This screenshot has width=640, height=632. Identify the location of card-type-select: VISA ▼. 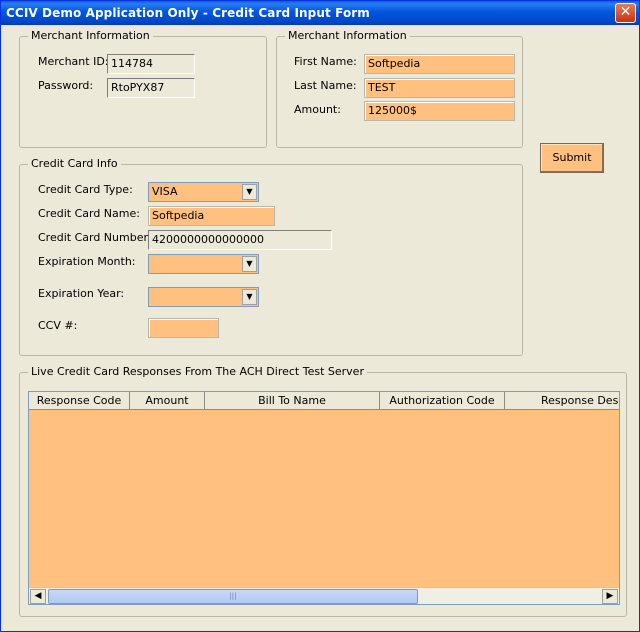
(203, 192).